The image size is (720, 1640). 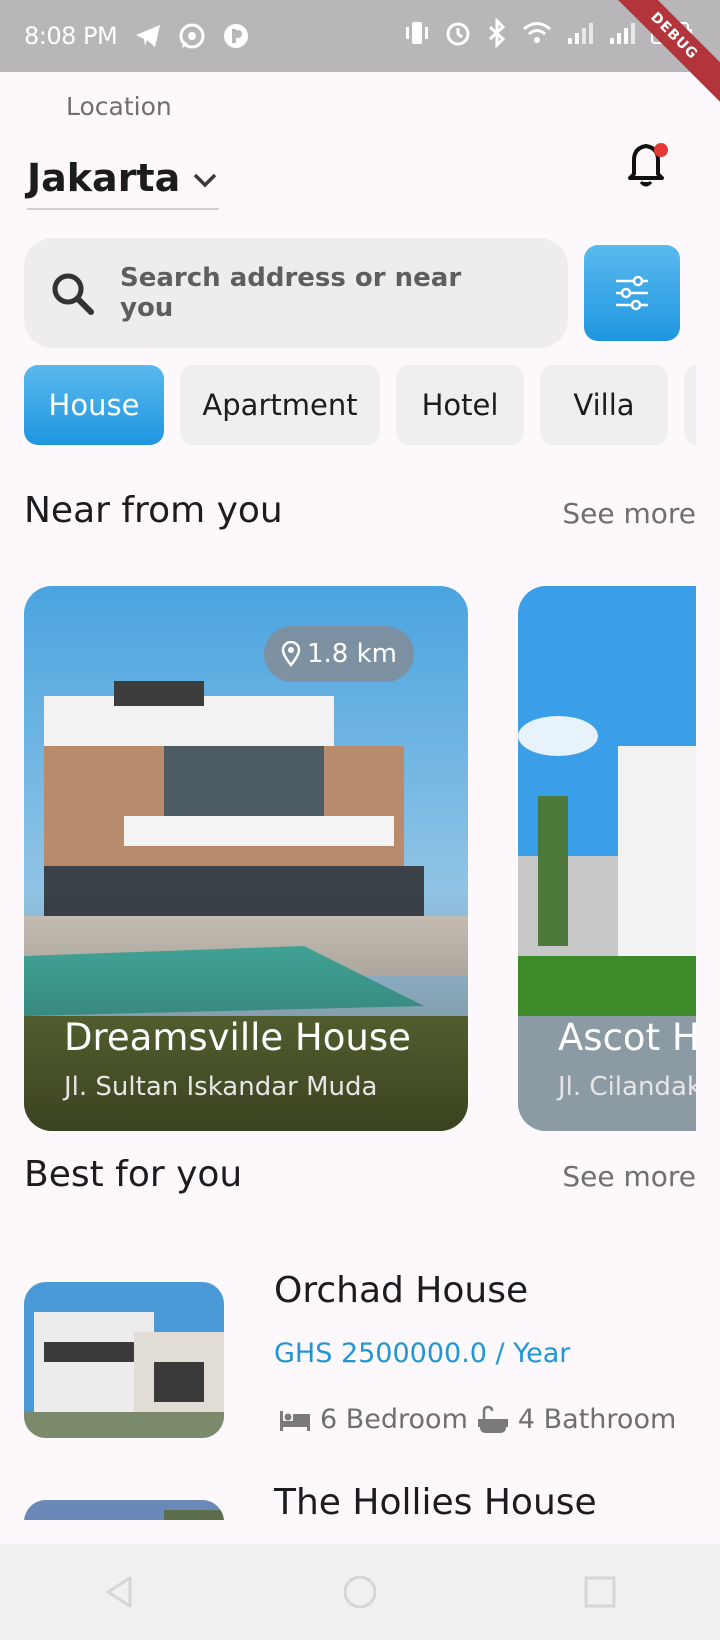 What do you see at coordinates (148, 36) in the screenshot?
I see `telegram-icon` at bounding box center [148, 36].